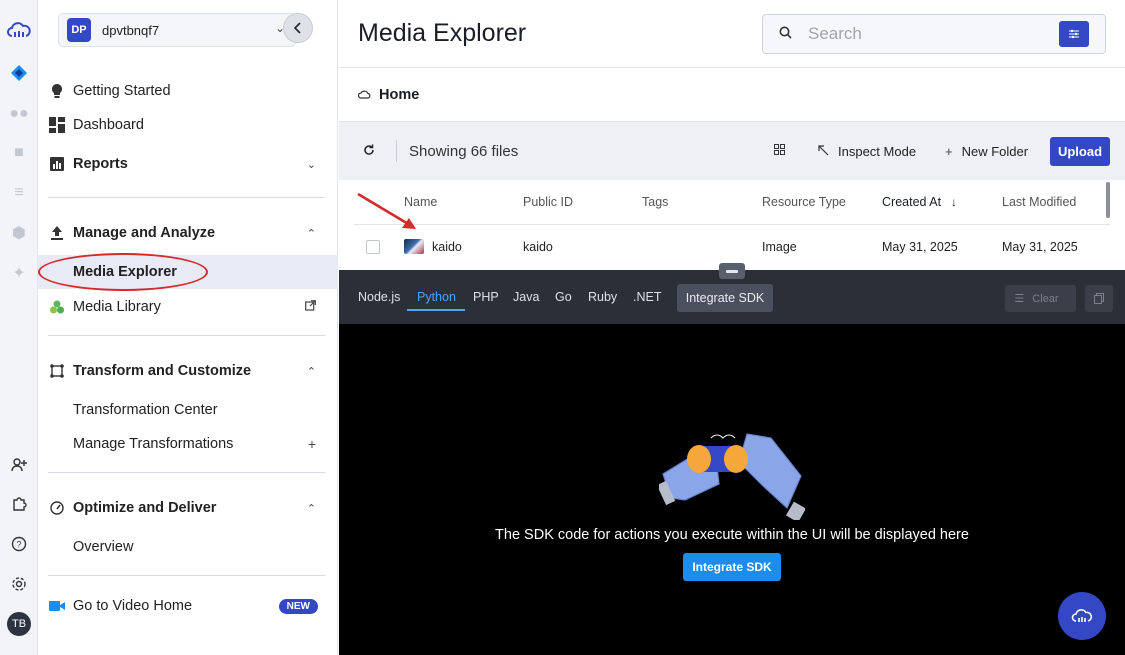 The height and width of the screenshot is (655, 1125). What do you see at coordinates (103, 547) in the screenshot?
I see `sidebar-item-label: Overview` at bounding box center [103, 547].